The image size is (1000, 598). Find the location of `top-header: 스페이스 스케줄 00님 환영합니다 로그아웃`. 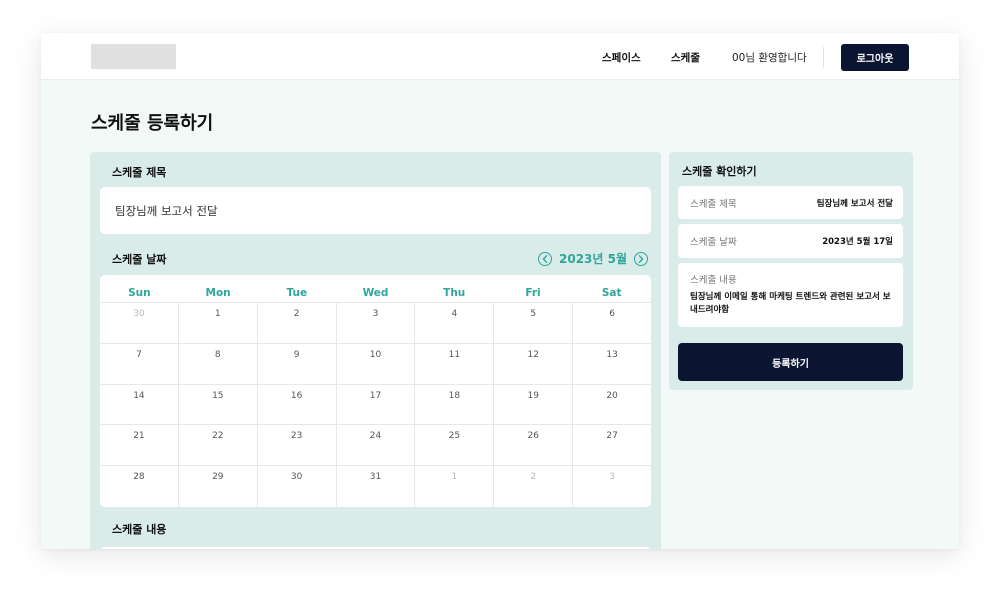

top-header: 스페이스 스케줄 00님 환영합니다 로그아웃 is located at coordinates (500, 56).